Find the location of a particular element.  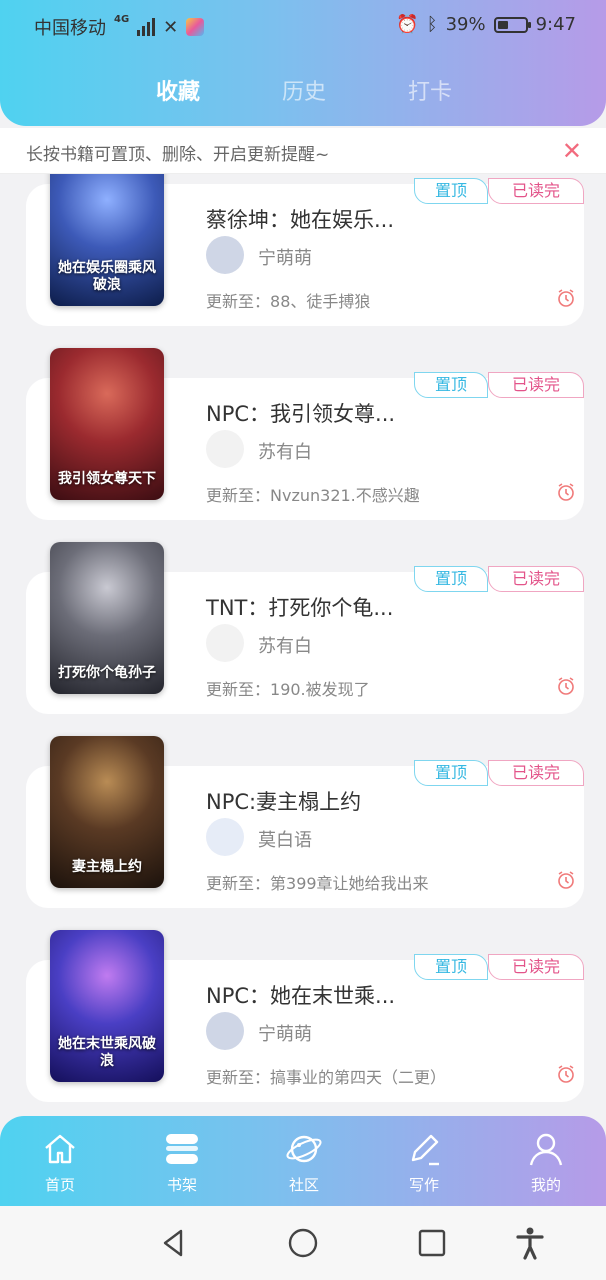

nav-community: 社区 is located at coordinates (304, 1162).